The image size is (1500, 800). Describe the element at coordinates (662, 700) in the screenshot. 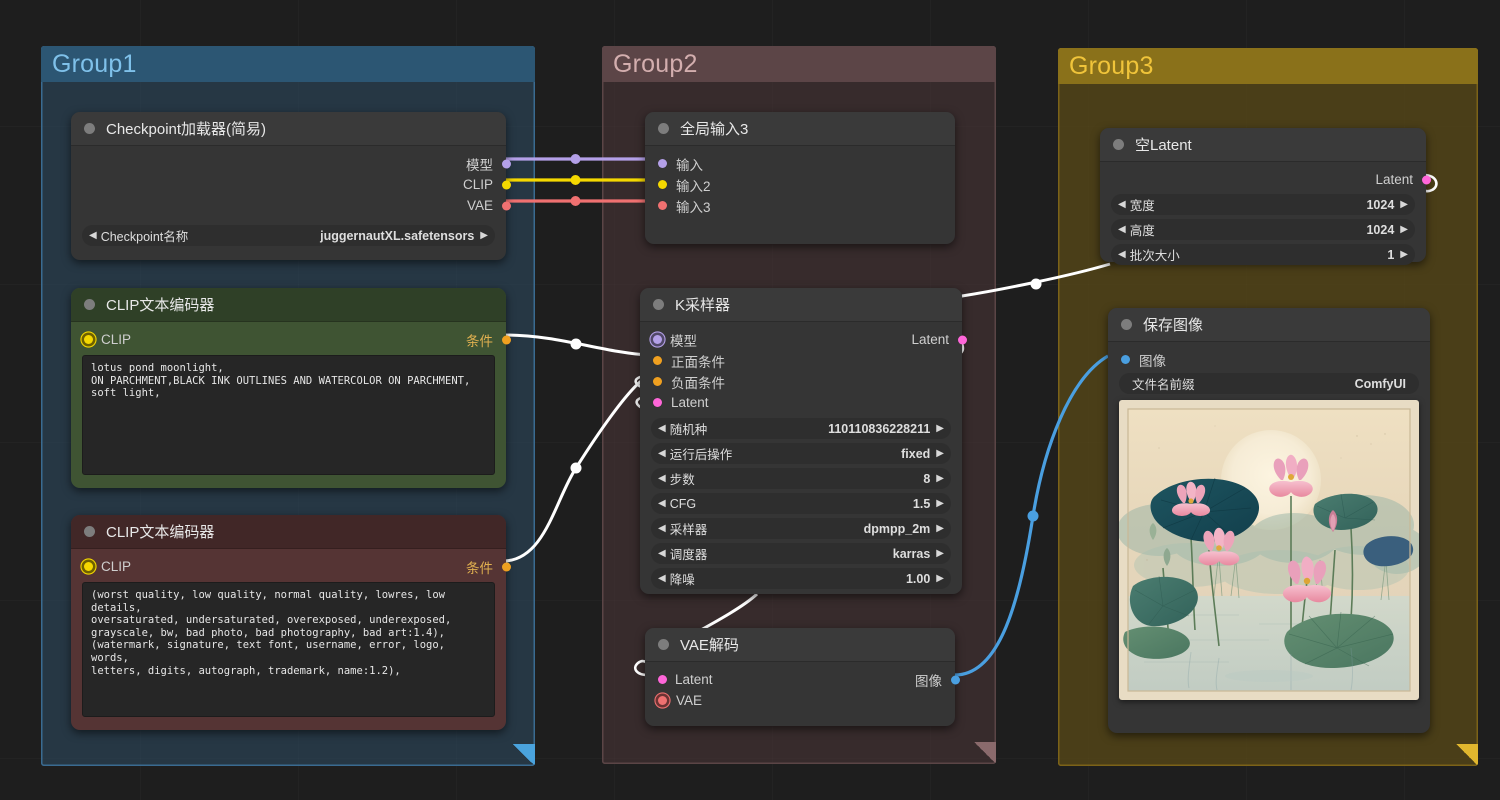

I see `port-vae-in` at that location.